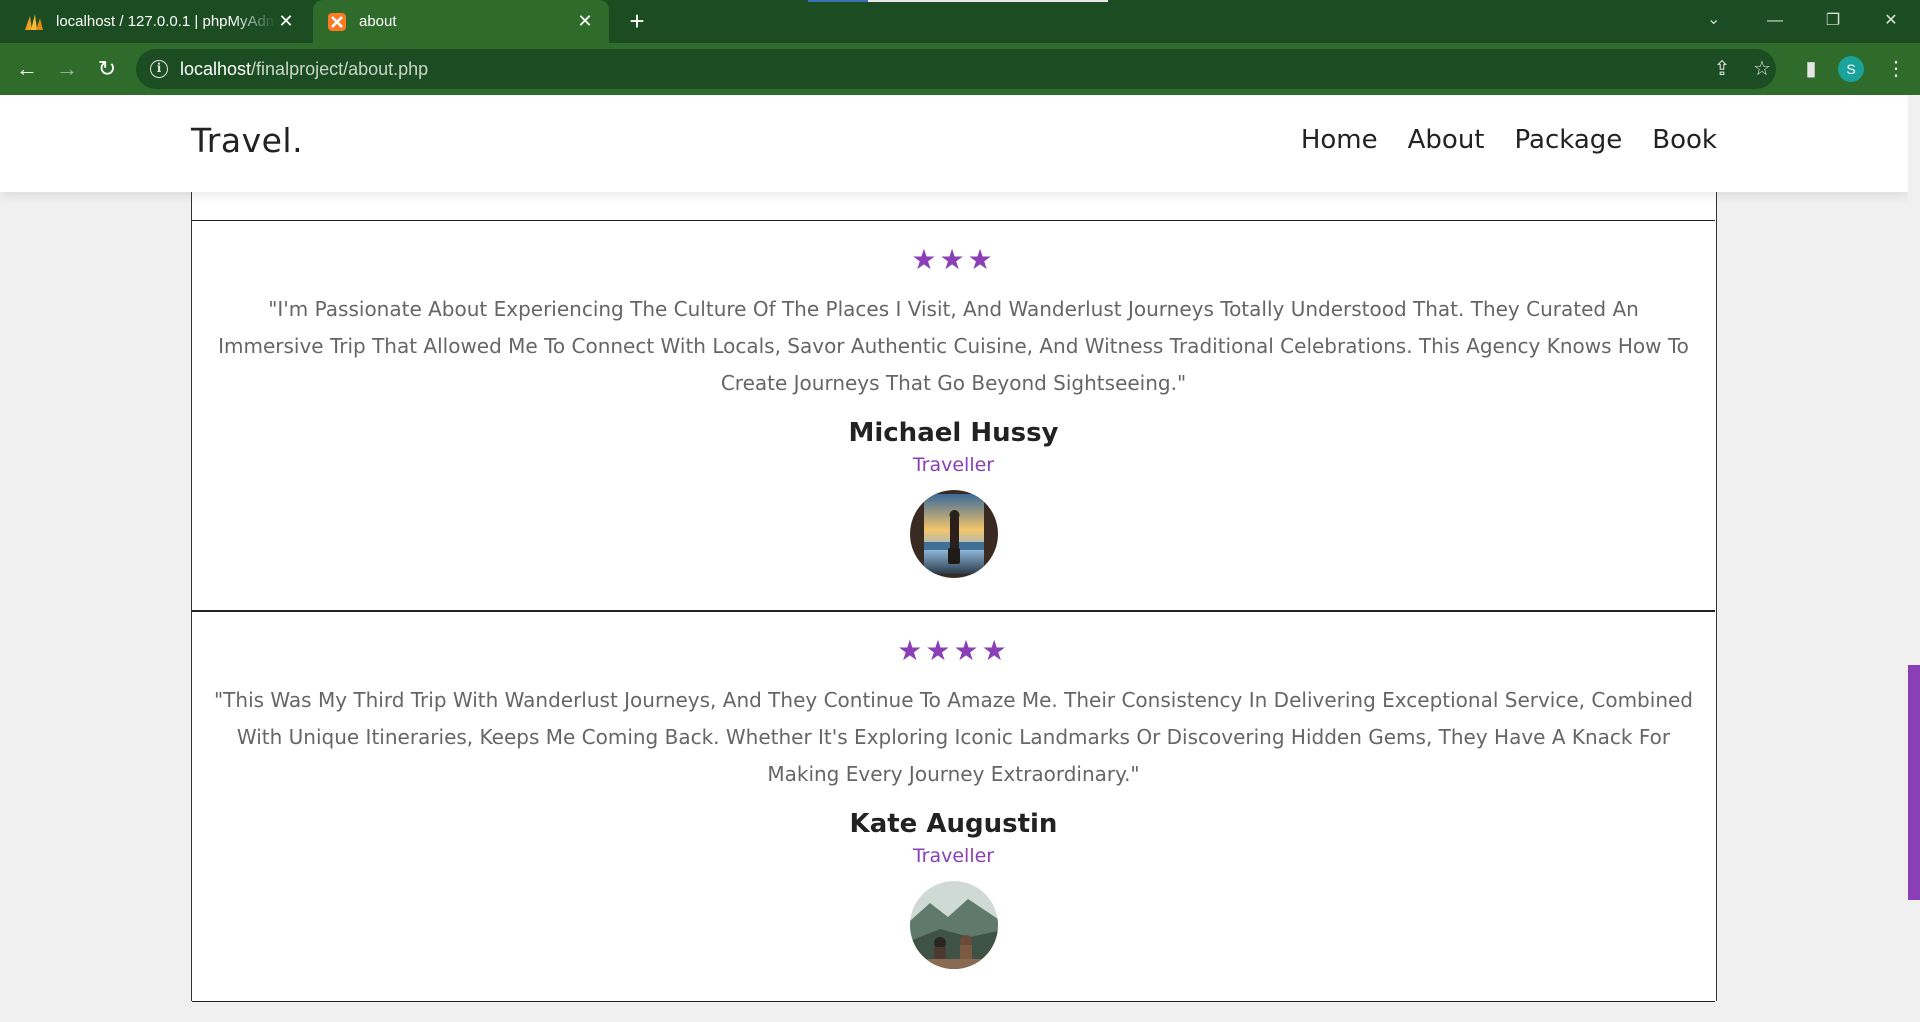  What do you see at coordinates (953, 433) in the screenshot?
I see `reviewer-name: Michael Hussy` at bounding box center [953, 433].